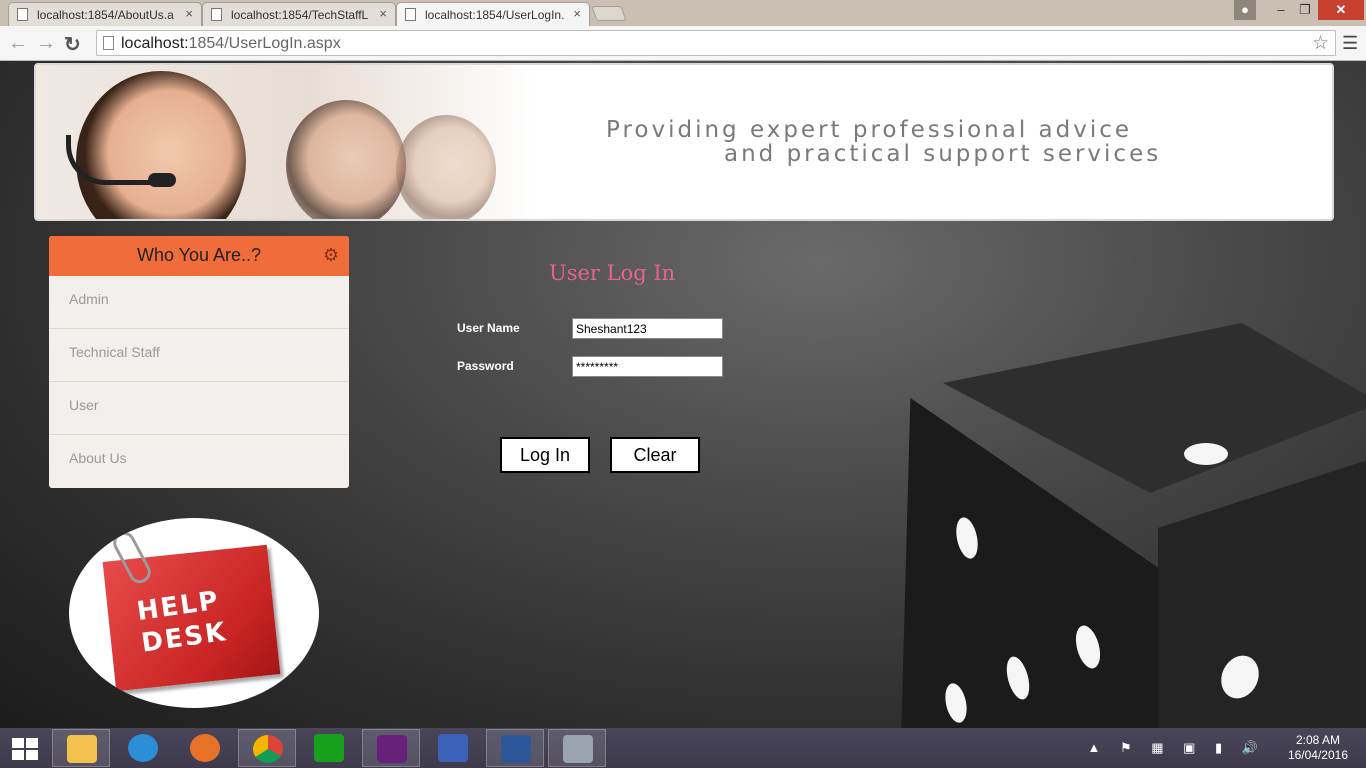  Describe the element at coordinates (25, 749) in the screenshot. I see `windows-start-icon` at that location.